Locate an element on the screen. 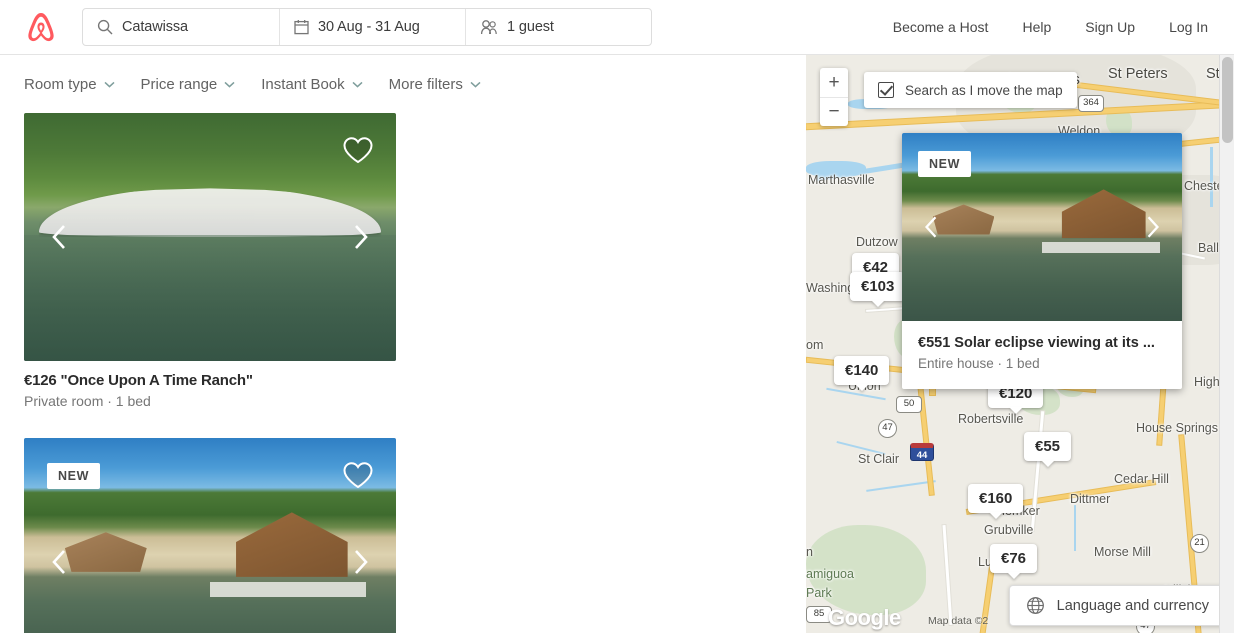  map-place-label: n is located at coordinates (809, 552).